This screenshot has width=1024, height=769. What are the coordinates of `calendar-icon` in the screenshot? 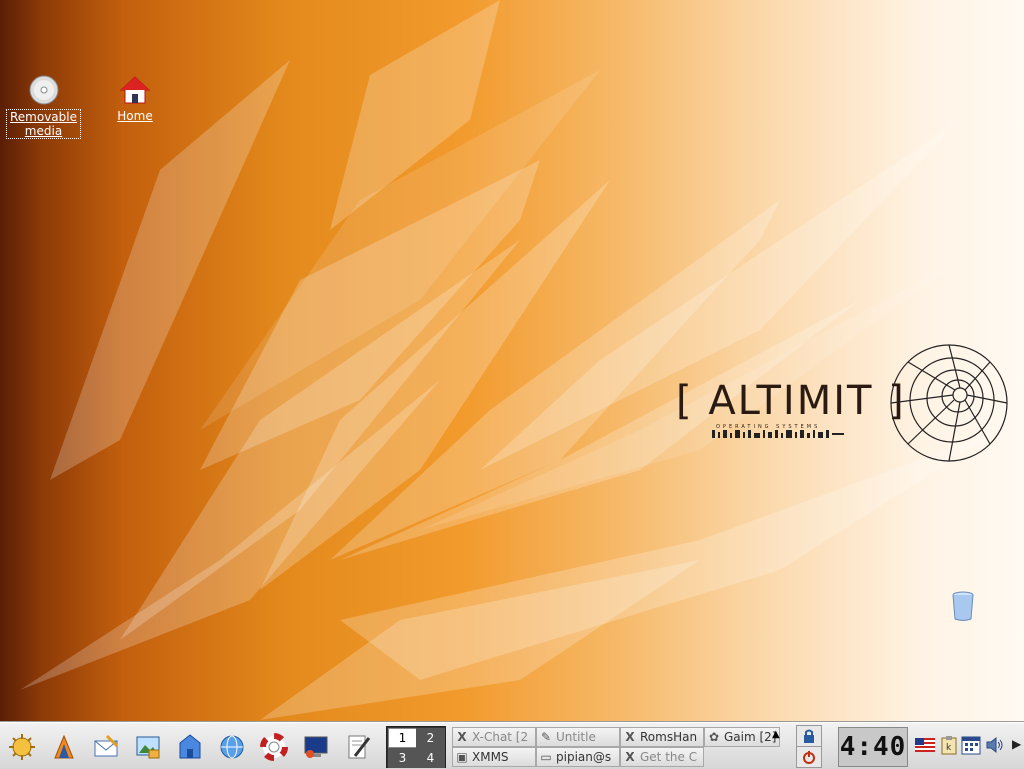 It's located at (971, 745).